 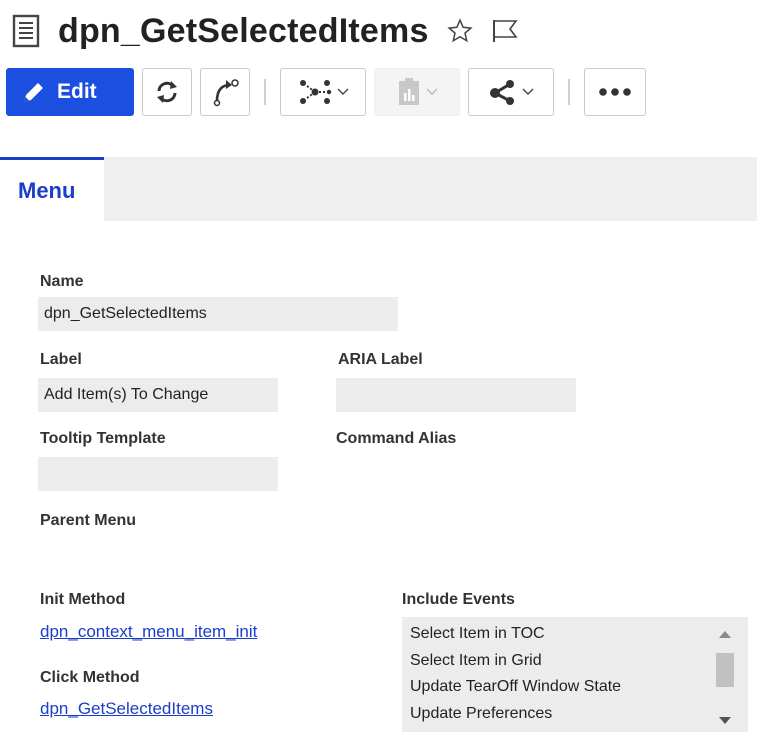 I want to click on reports-button, so click(x=417, y=92).